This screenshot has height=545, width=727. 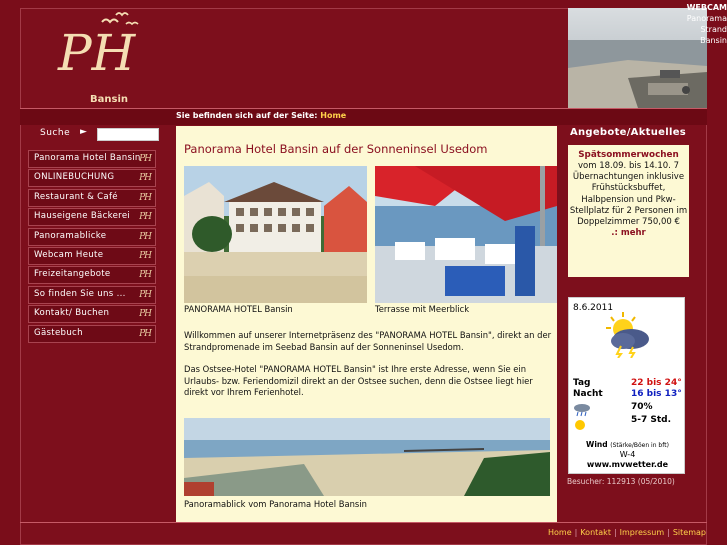 I want to click on sidebar-item: Panorama Hotel Bansin PH, so click(x=92, y=159).